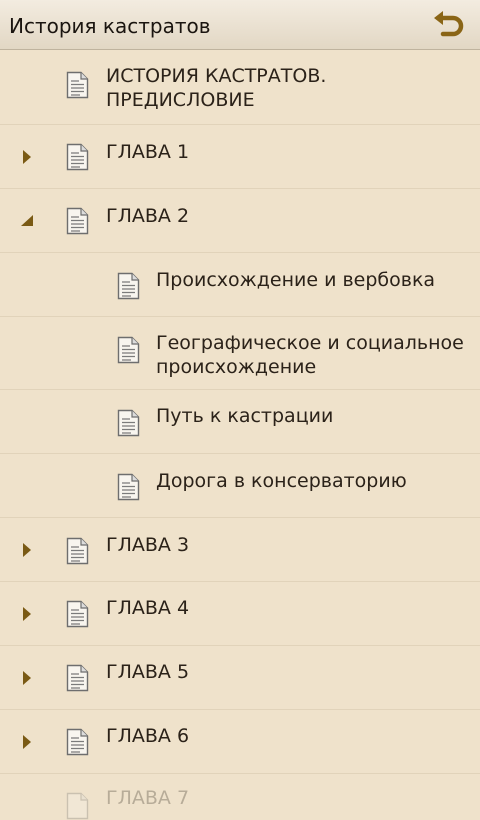  Describe the element at coordinates (281, 481) in the screenshot. I see `toc-item-label: Дорога в консерваторию` at that location.